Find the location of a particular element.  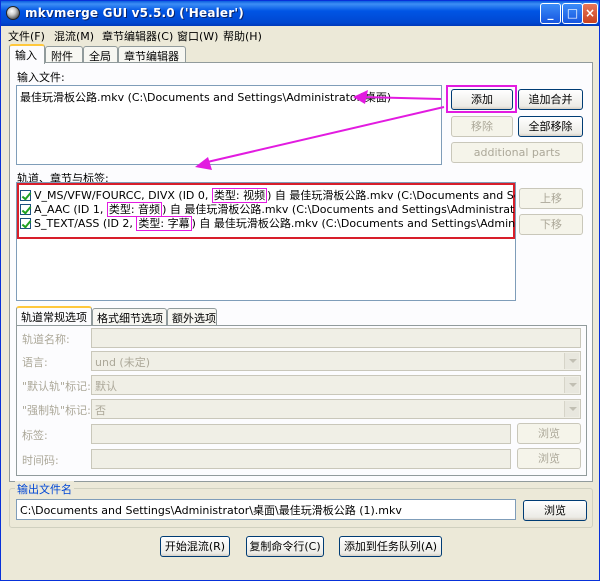

forced-flag-select: 否 is located at coordinates (336, 409).